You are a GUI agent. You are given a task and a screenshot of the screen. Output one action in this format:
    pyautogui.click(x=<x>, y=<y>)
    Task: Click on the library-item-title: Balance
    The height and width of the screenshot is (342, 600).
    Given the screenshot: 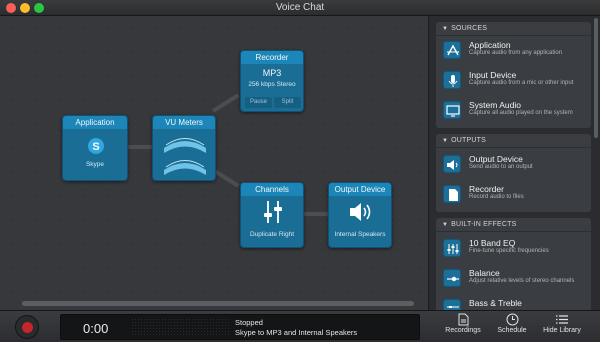 What is the action you would take?
    pyautogui.click(x=484, y=273)
    